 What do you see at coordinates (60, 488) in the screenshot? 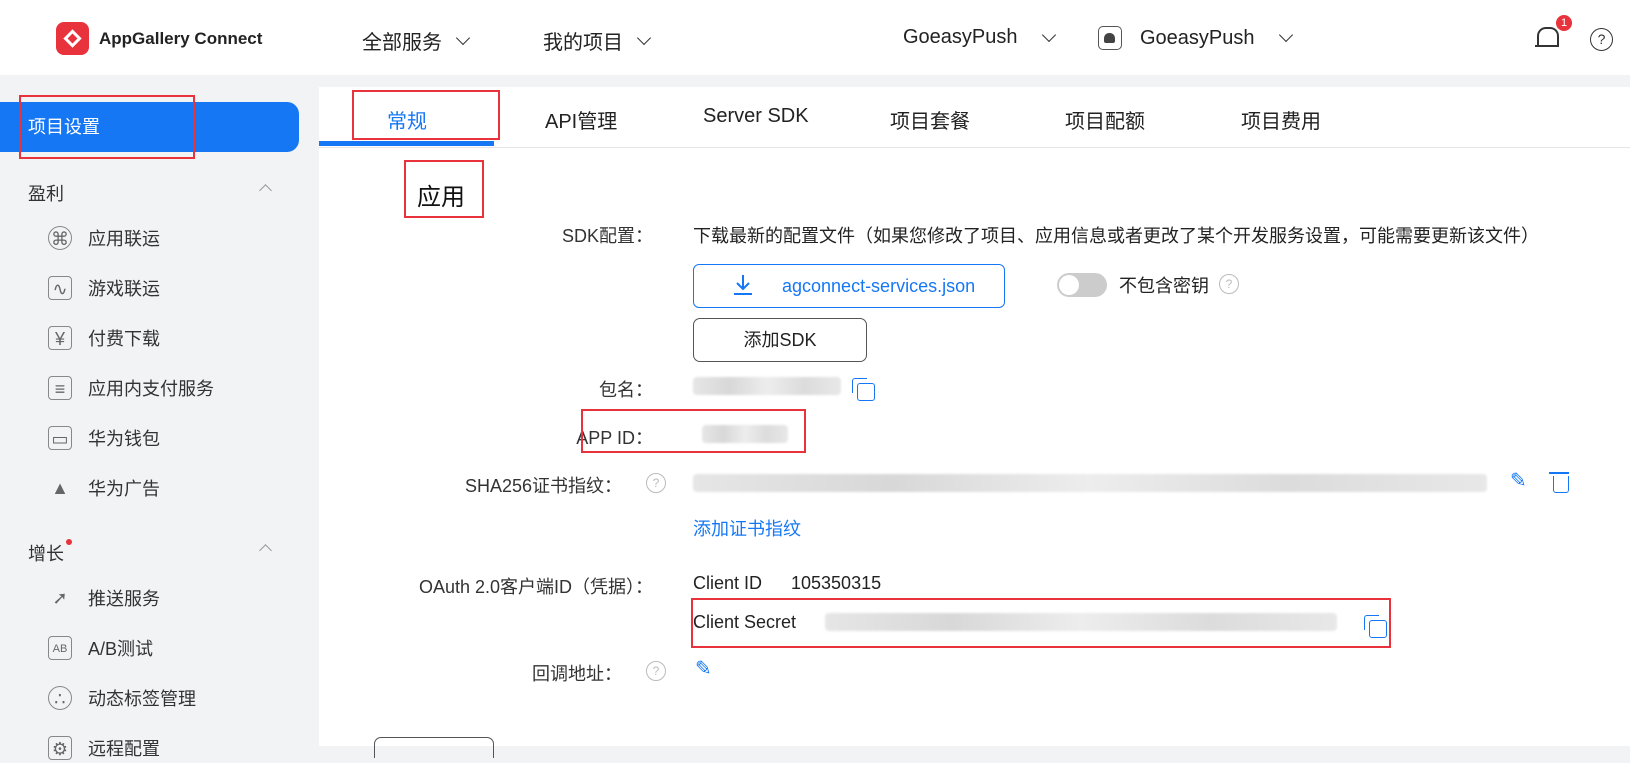
I see `ads-icon: ▲` at bounding box center [60, 488].